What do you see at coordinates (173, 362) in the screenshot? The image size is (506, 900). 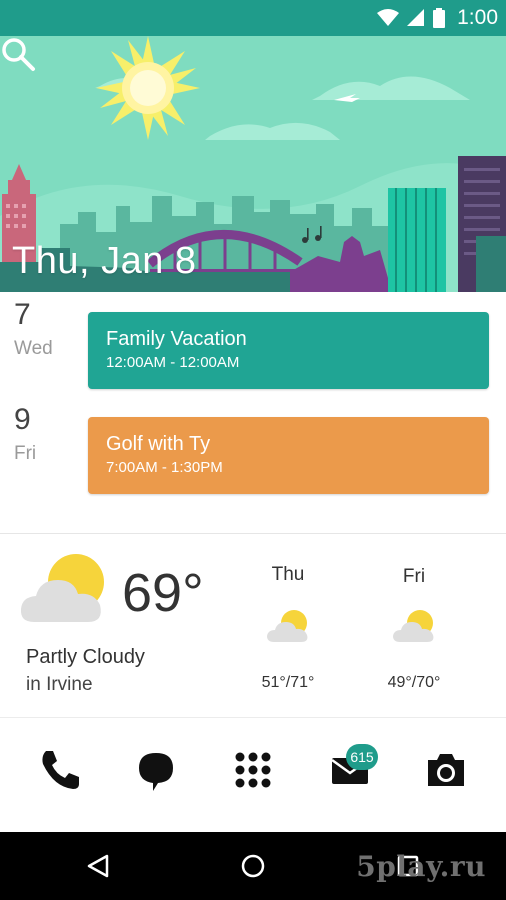 I see `event-time: 12:00AM - 12:00AM` at bounding box center [173, 362].